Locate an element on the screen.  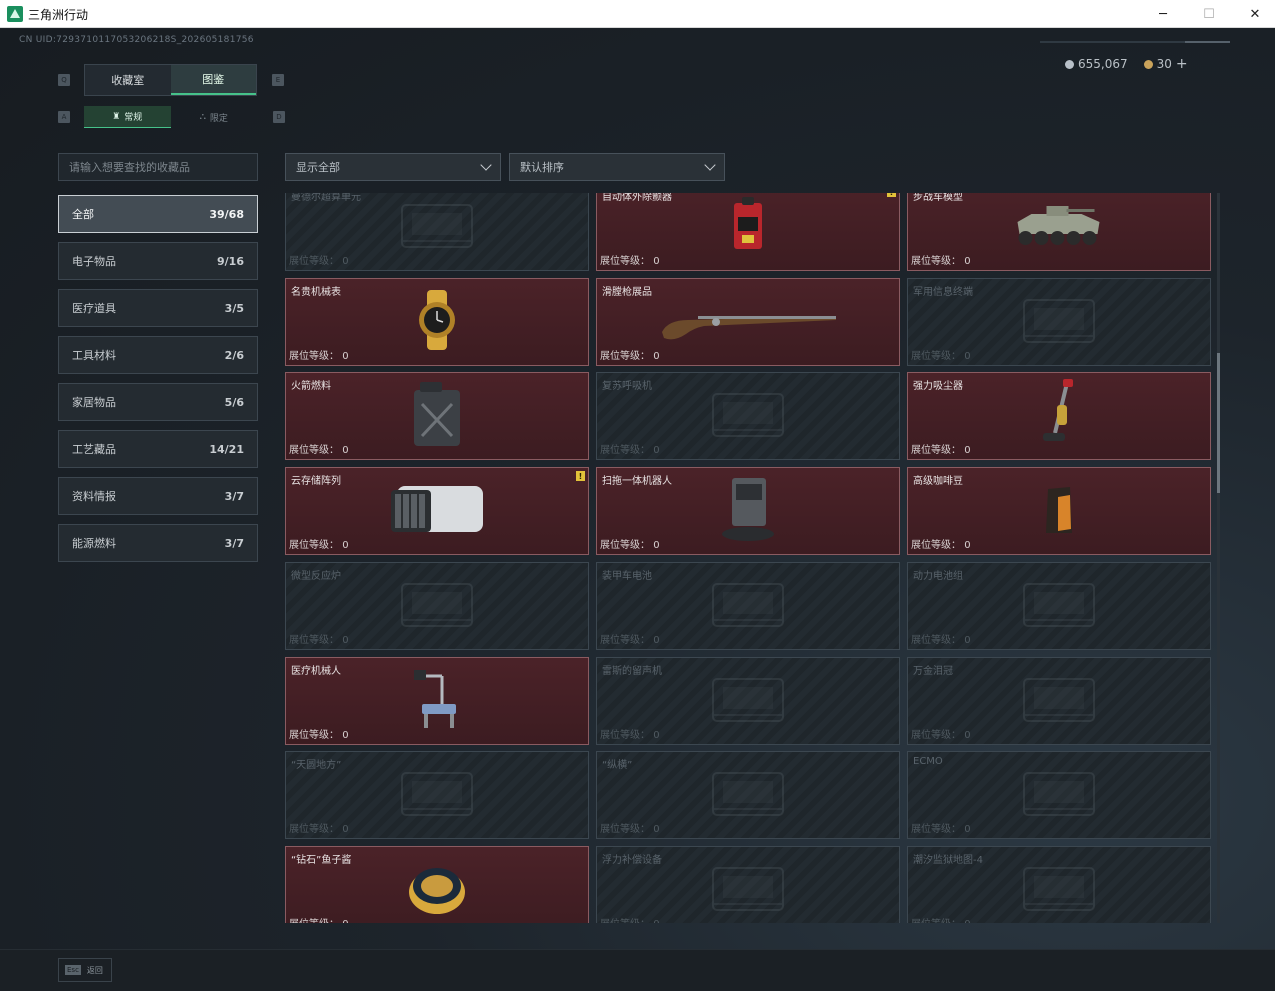
category-label: 资料情报 is located at coordinates (94, 496).